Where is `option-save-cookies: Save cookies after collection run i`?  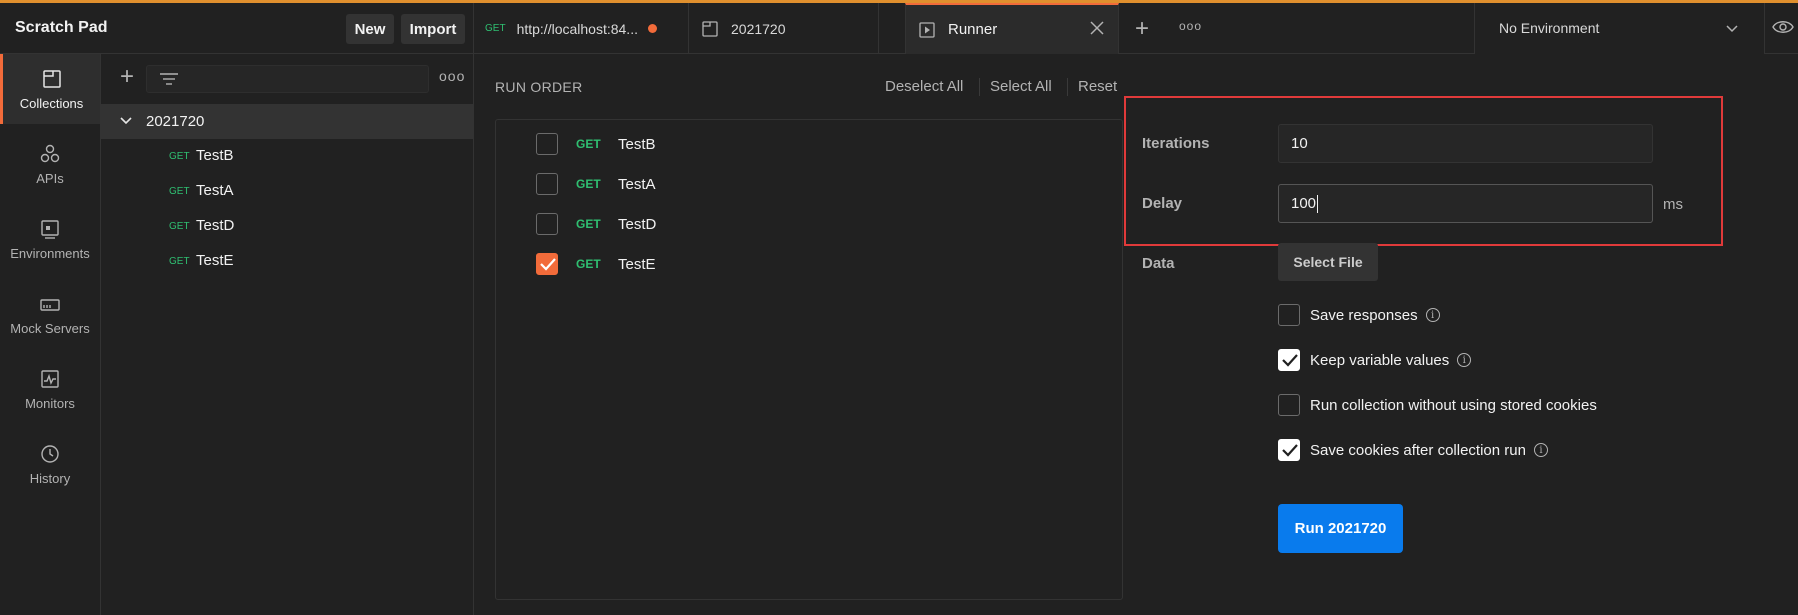
option-save-cookies: Save cookies after collection run i is located at coordinates (1413, 450).